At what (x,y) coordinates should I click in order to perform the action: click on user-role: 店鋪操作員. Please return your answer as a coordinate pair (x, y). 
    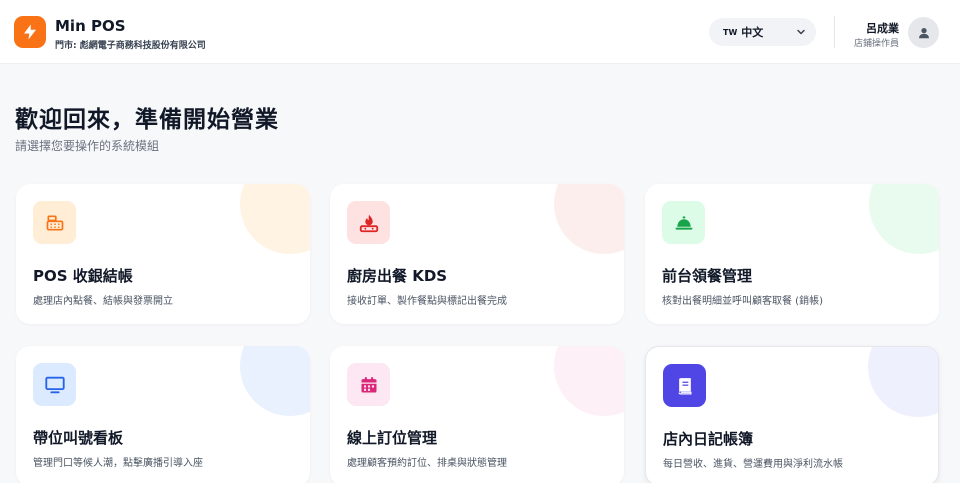
    Looking at the image, I should click on (876, 44).